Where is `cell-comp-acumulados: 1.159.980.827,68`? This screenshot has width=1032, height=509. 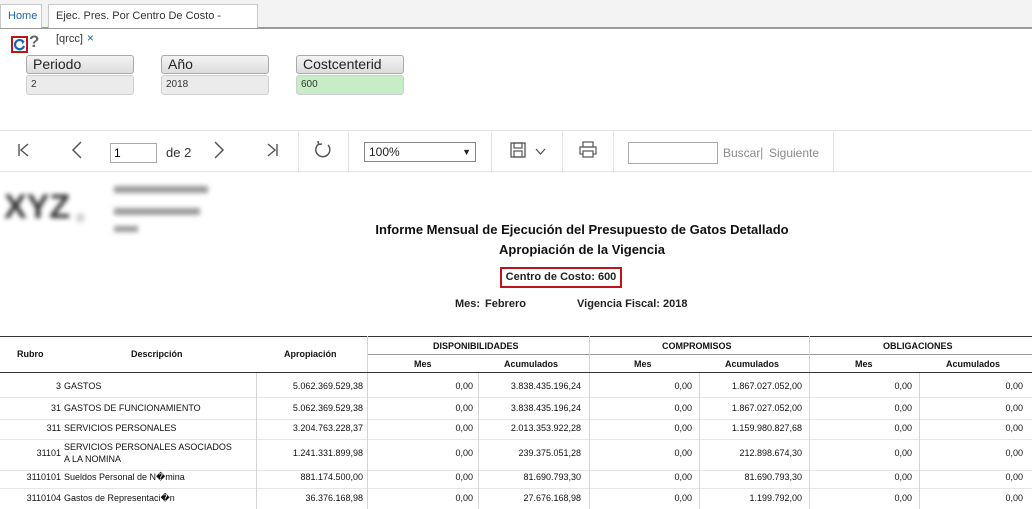
cell-comp-acumulados: 1.159.980.827,68 is located at coordinates (766, 428).